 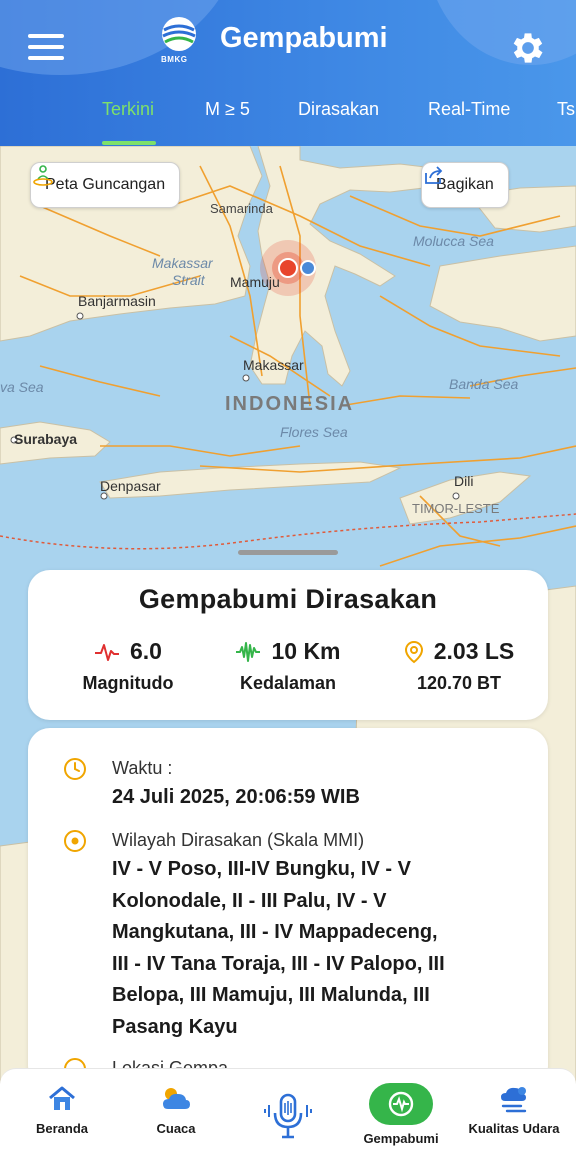 What do you see at coordinates (306, 651) in the screenshot?
I see `depth-value: 10 Km` at bounding box center [306, 651].